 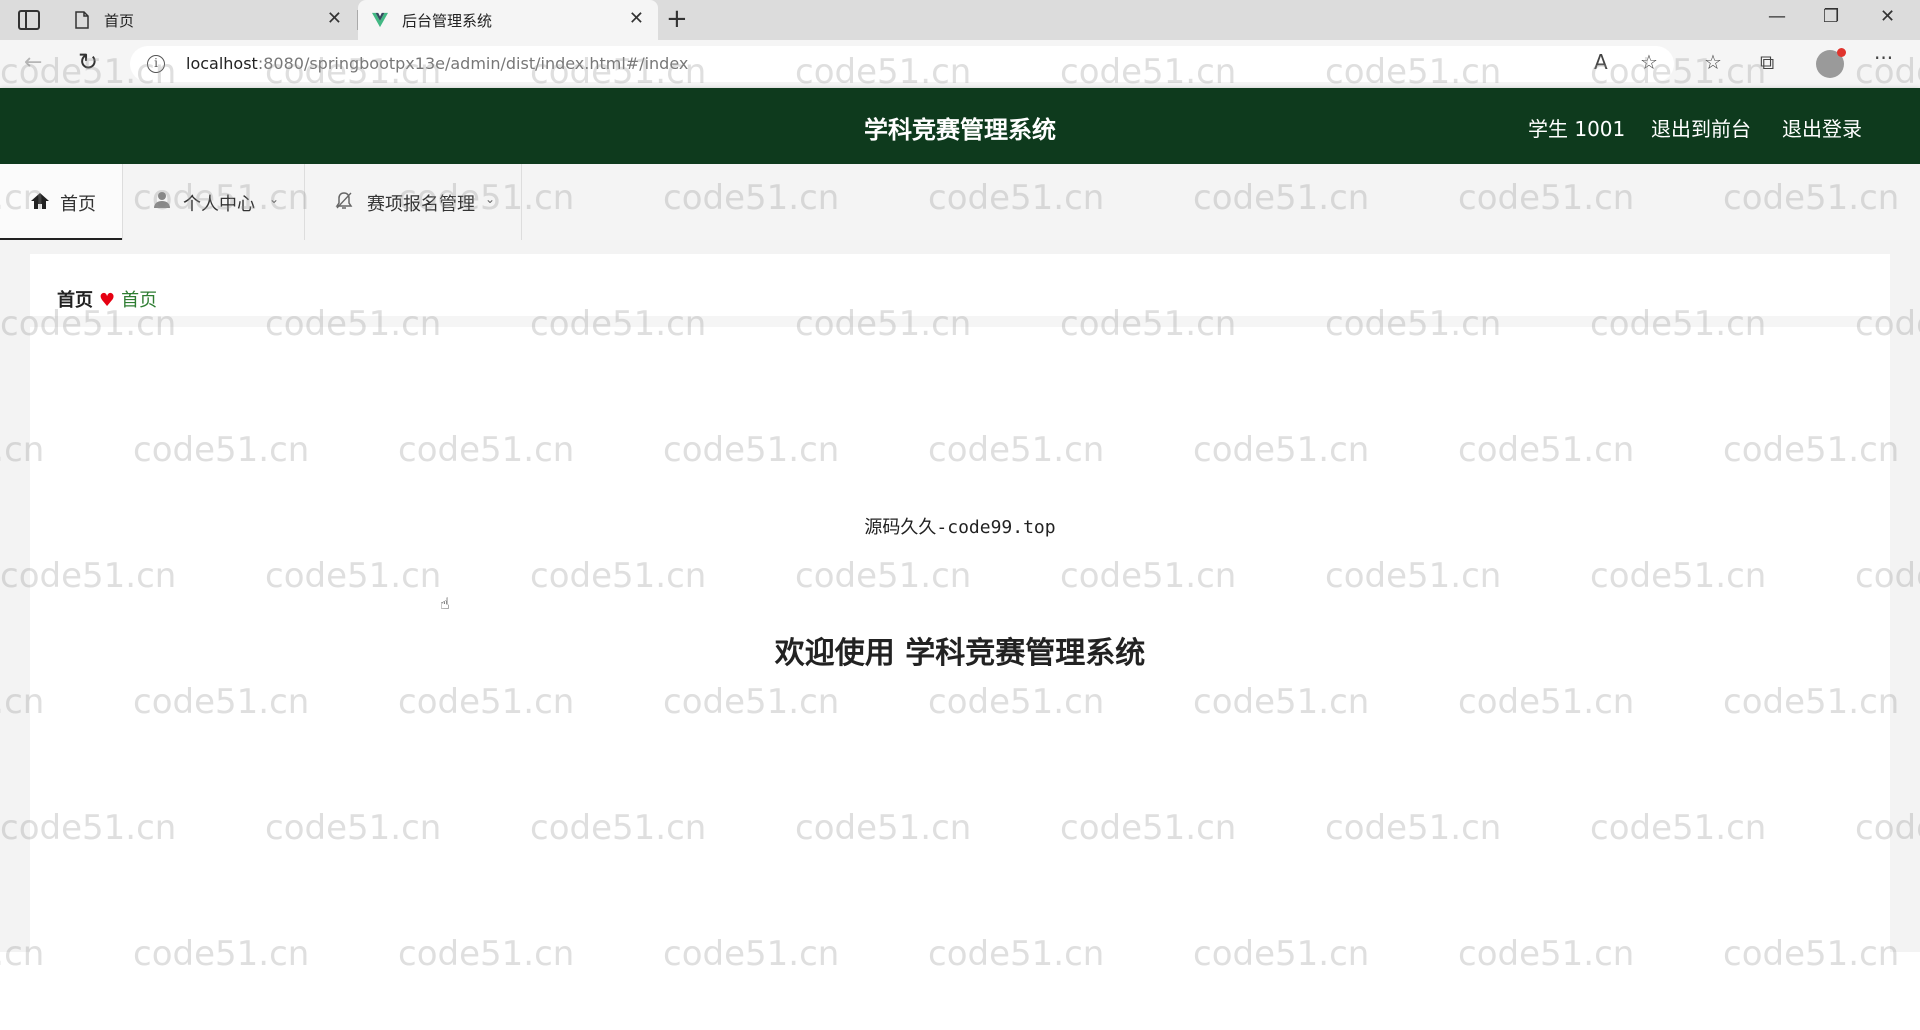 What do you see at coordinates (208, 20) in the screenshot?
I see `browser-tab-home: 首页 ✕` at bounding box center [208, 20].